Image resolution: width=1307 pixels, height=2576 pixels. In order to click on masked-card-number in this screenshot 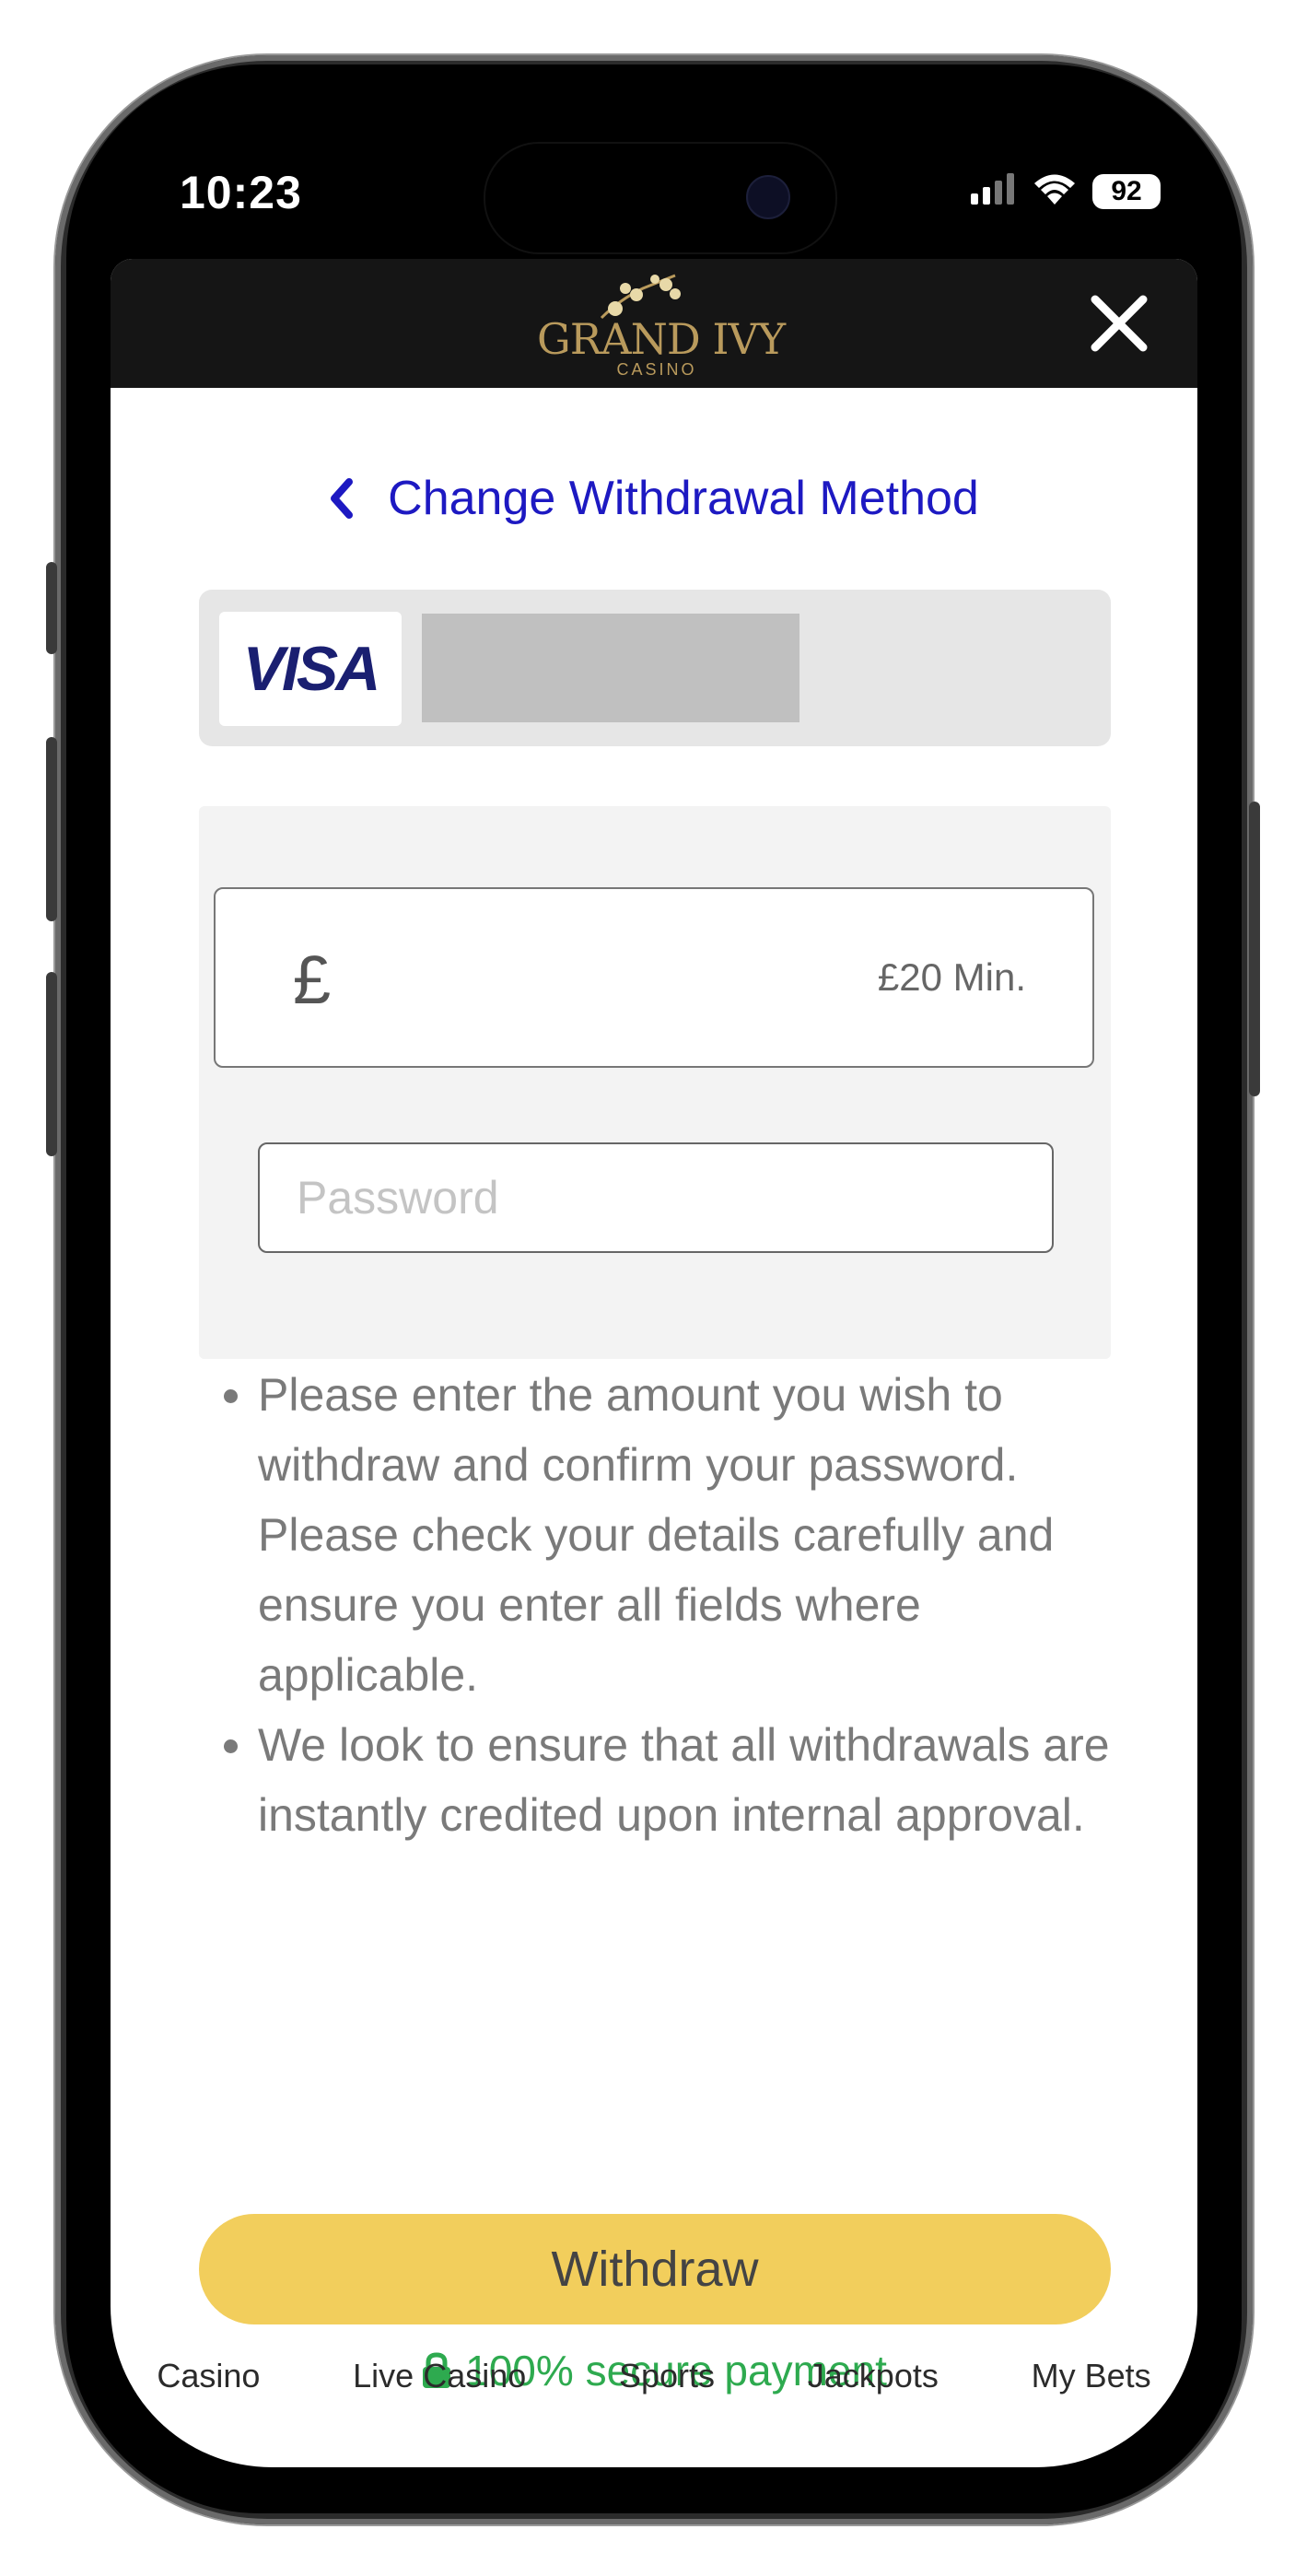, I will do `click(611, 668)`.